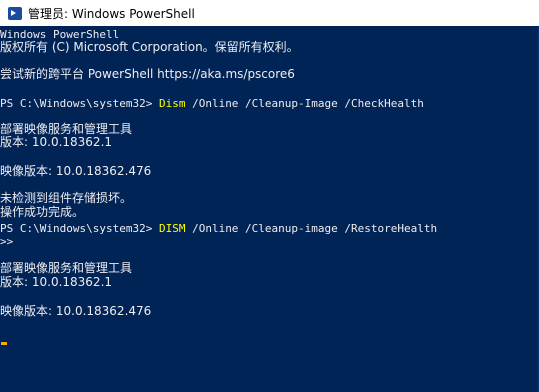 The width and height of the screenshot is (539, 392). I want to click on command-name: DISM, so click(172, 228).